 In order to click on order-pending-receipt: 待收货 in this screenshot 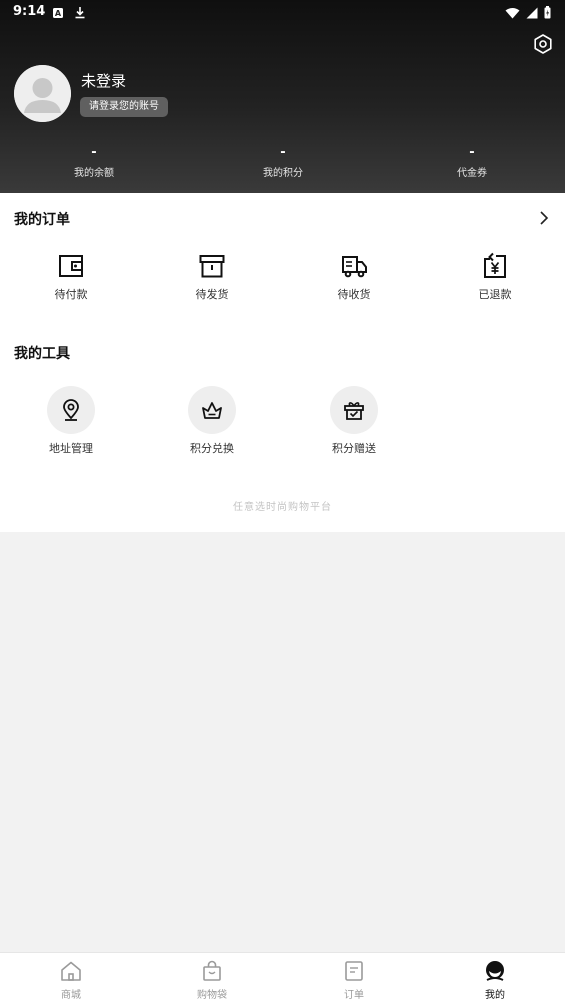, I will do `click(354, 277)`.